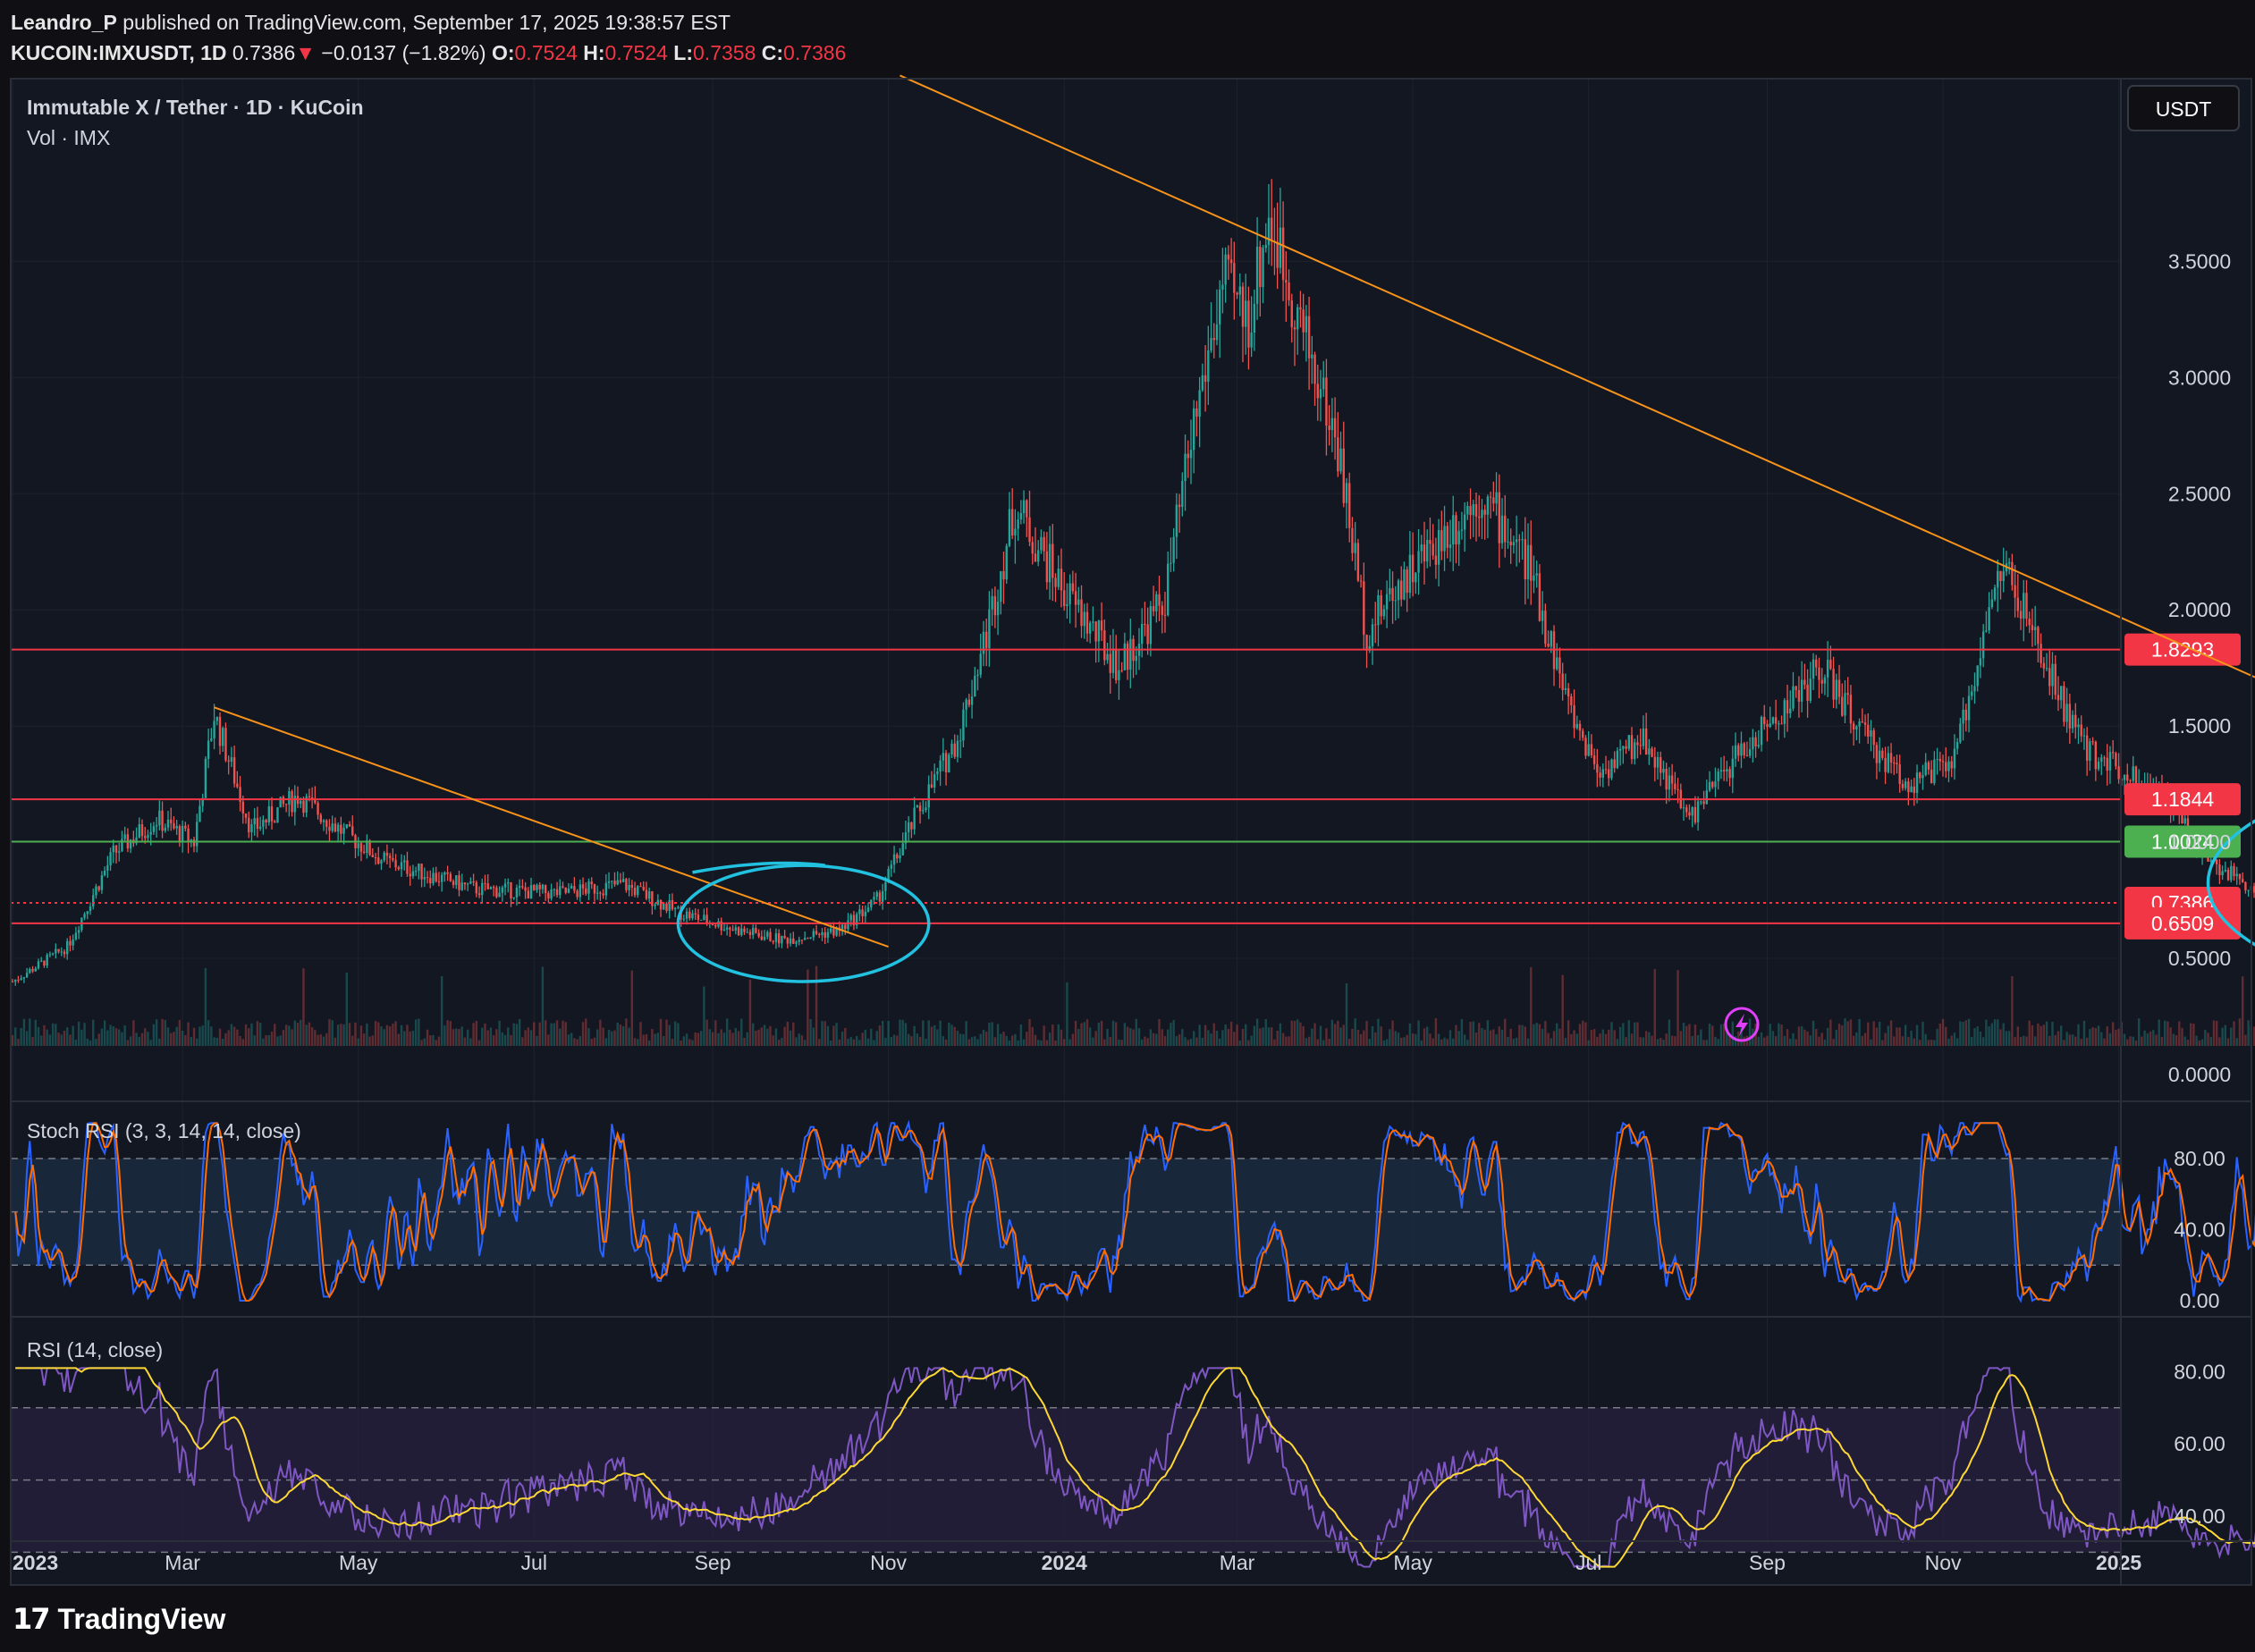 The width and height of the screenshot is (2255, 1652). Describe the element at coordinates (280, 802) in the screenshot. I see `candle` at that location.